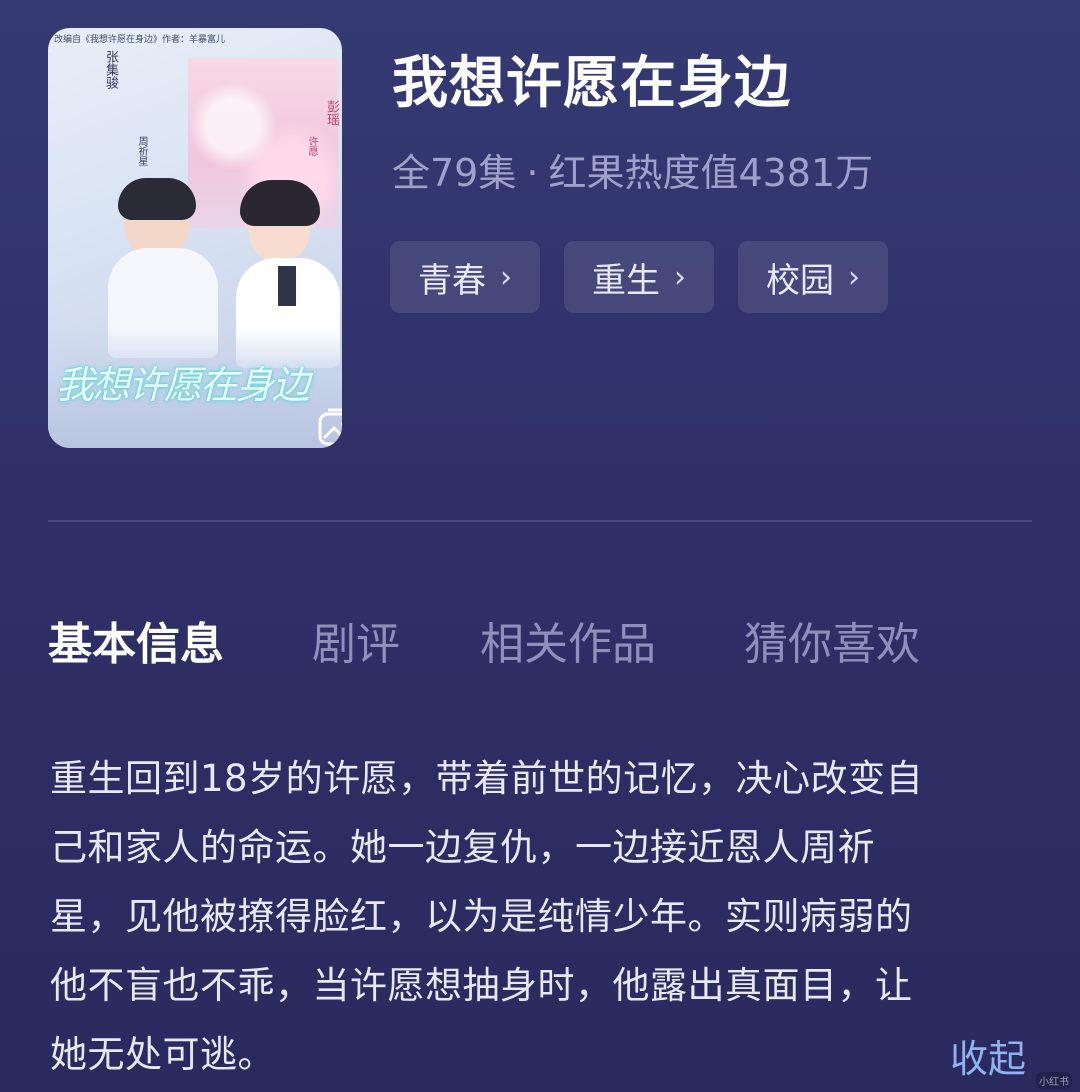  I want to click on synopsis-line: 他不盲也不乖，当许愿想抽身时，他露出真面目，让, so click(481, 985).